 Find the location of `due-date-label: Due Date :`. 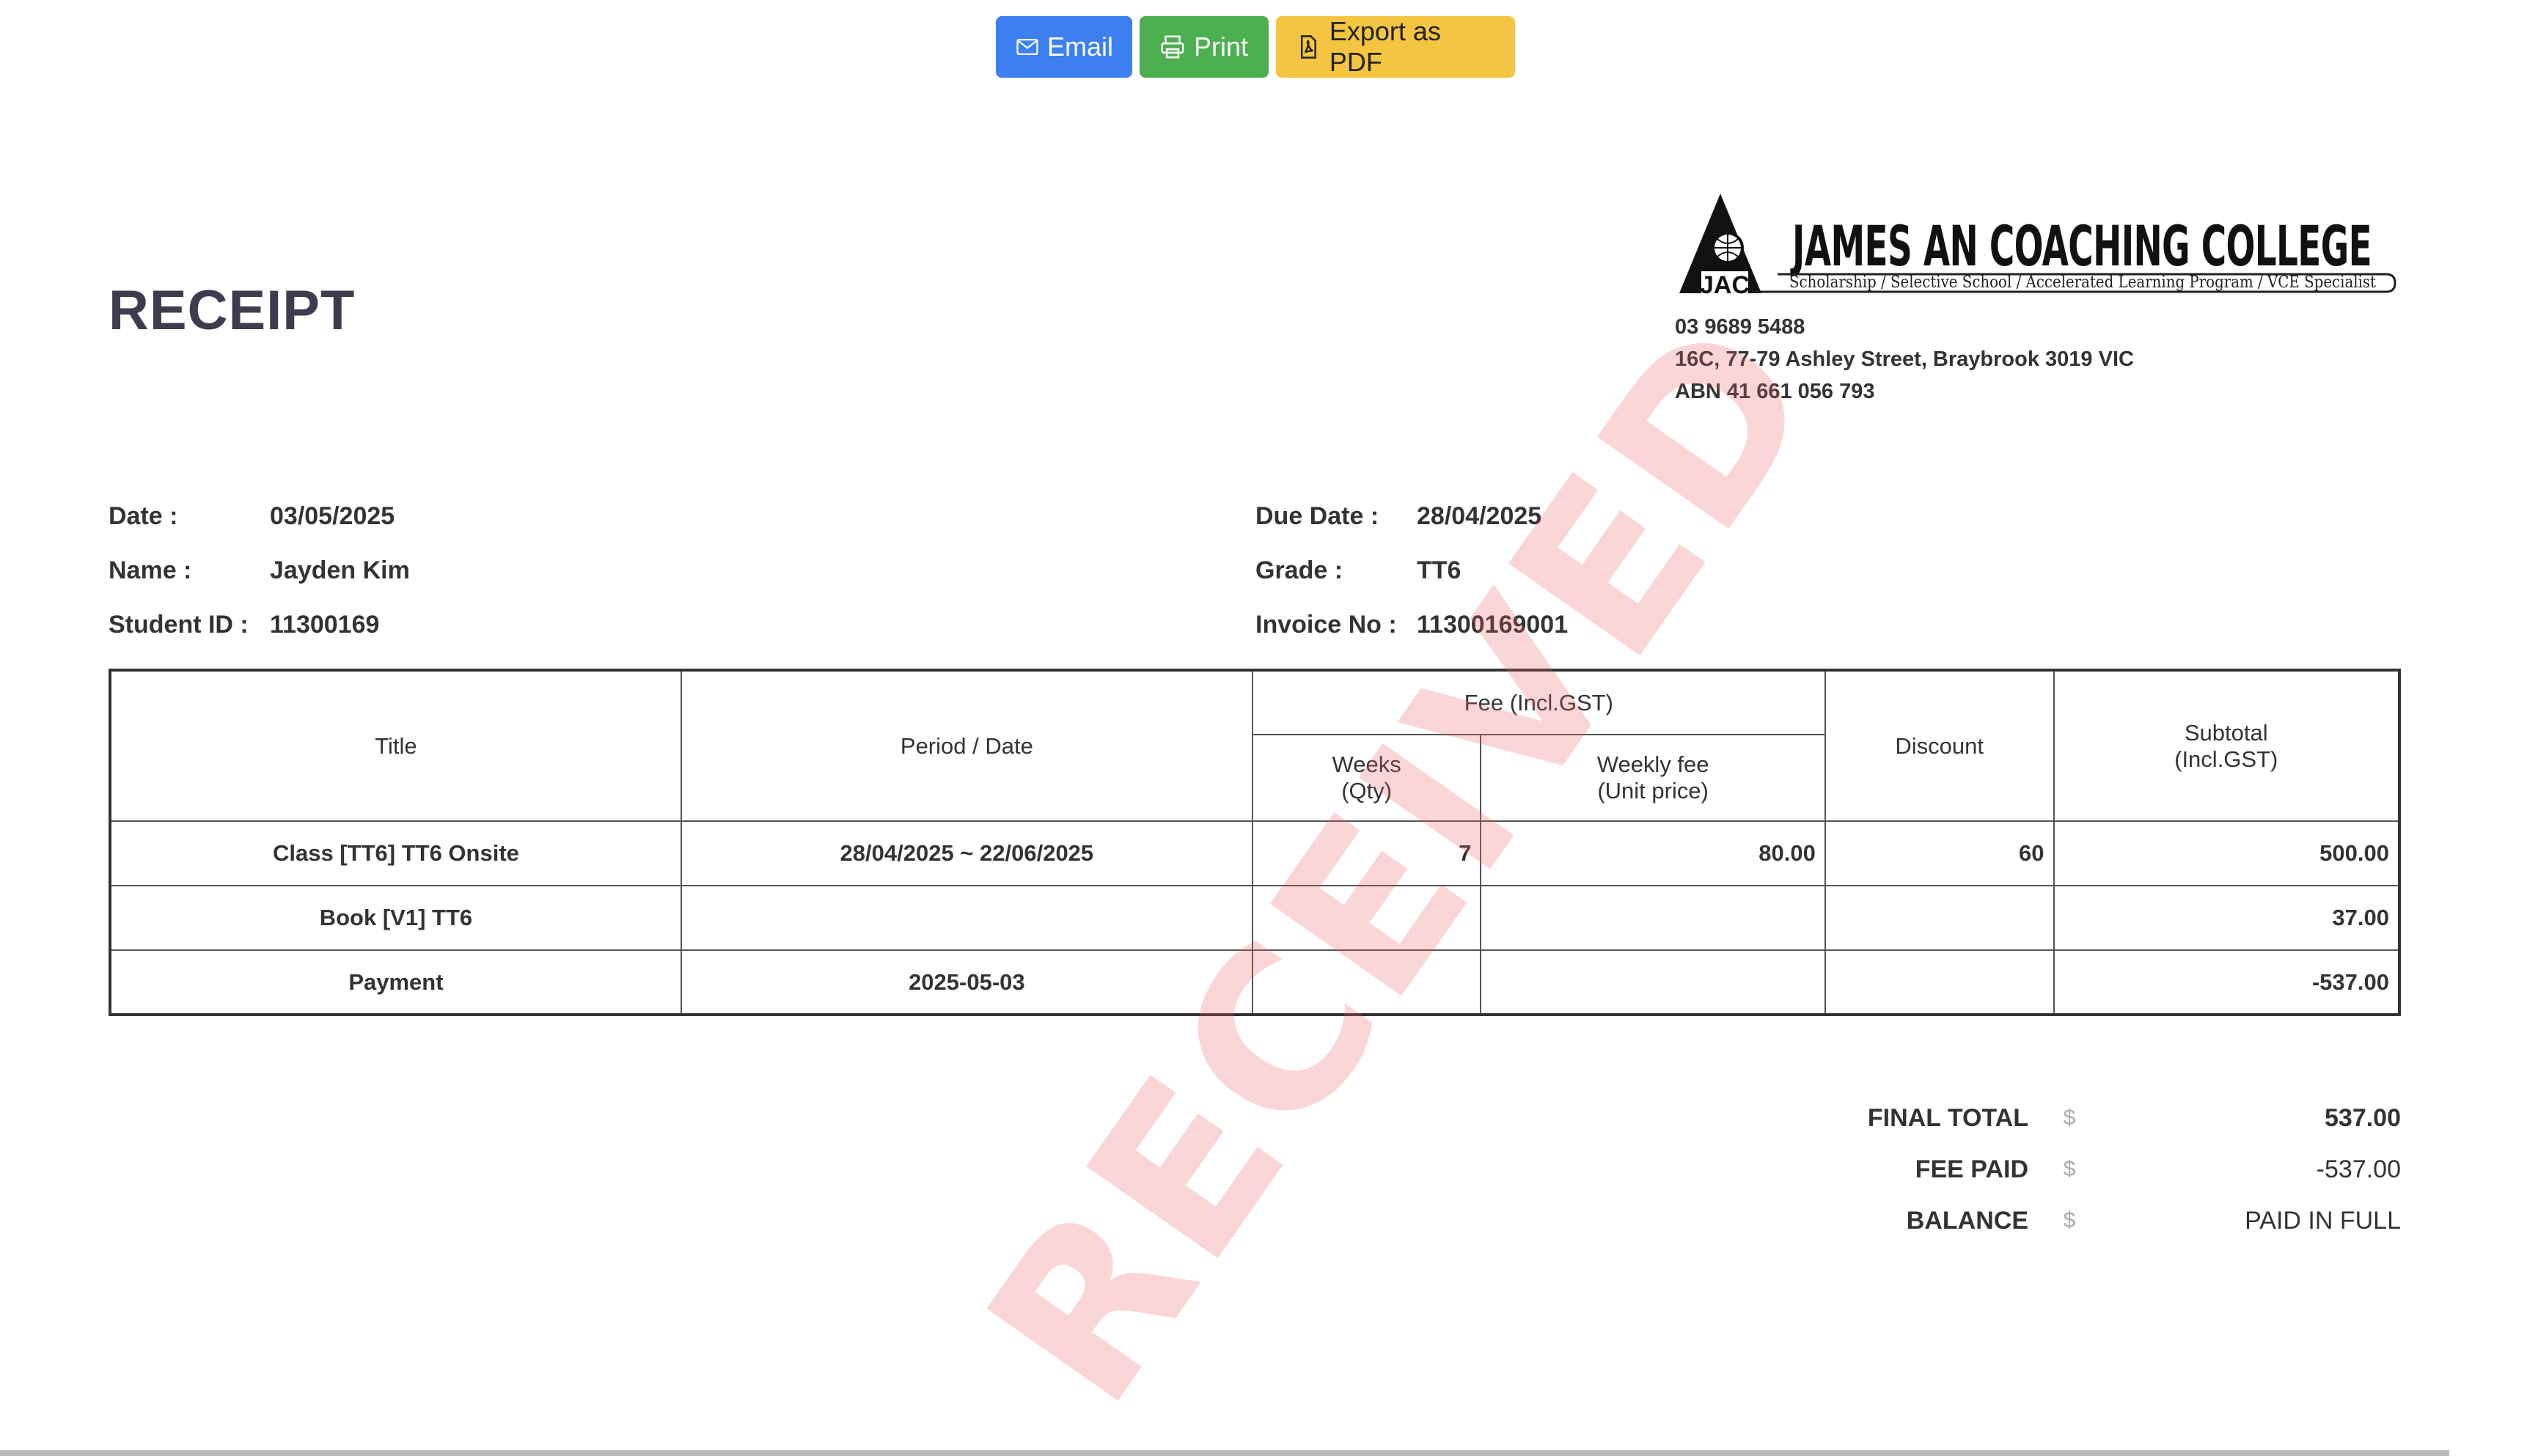

due-date-label: Due Date : is located at coordinates (1317, 515).